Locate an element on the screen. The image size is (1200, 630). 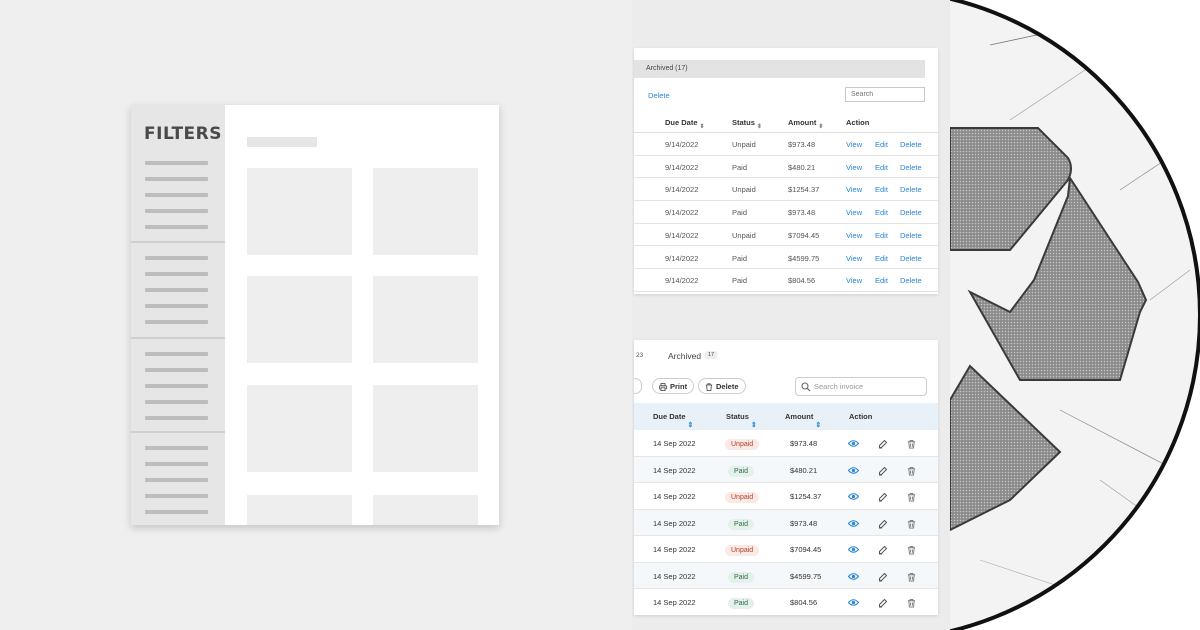
table-row: 9/14/2022 Unpaid $973.48 View Edit Delete is located at coordinates (786, 144).